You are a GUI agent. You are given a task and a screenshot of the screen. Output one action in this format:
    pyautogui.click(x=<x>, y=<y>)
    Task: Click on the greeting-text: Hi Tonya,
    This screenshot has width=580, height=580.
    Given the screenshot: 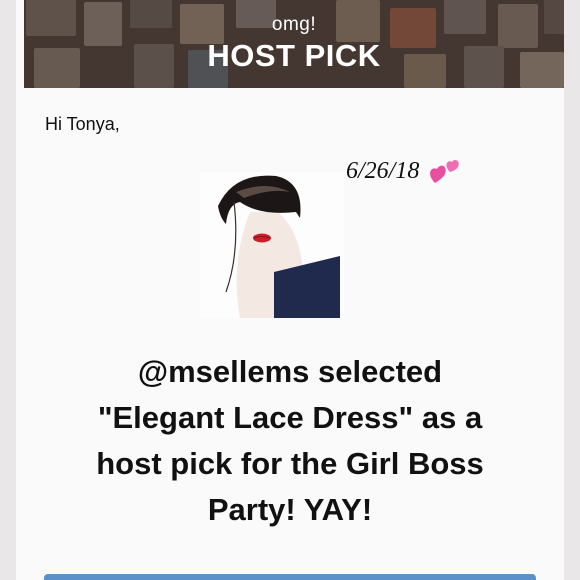 What is the action you would take?
    pyautogui.click(x=82, y=124)
    